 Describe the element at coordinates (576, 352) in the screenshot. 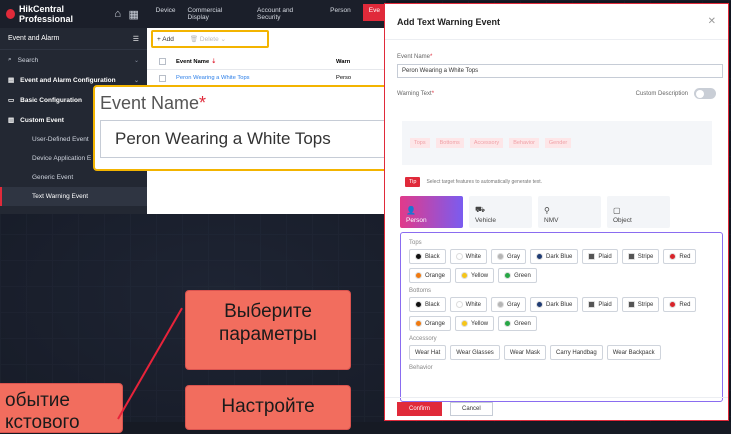

I see `accessory-chip: Carry Handbag` at that location.